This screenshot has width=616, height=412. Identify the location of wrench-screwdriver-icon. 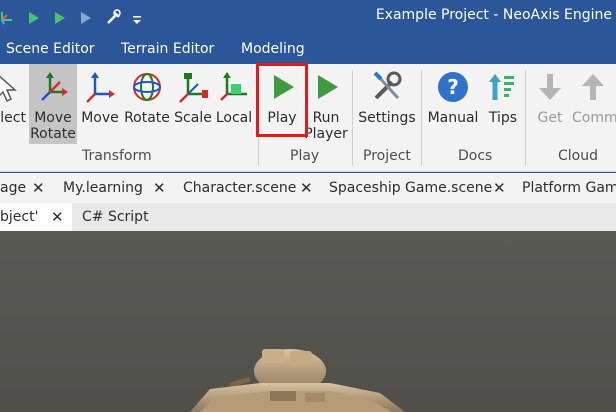
(387, 87).